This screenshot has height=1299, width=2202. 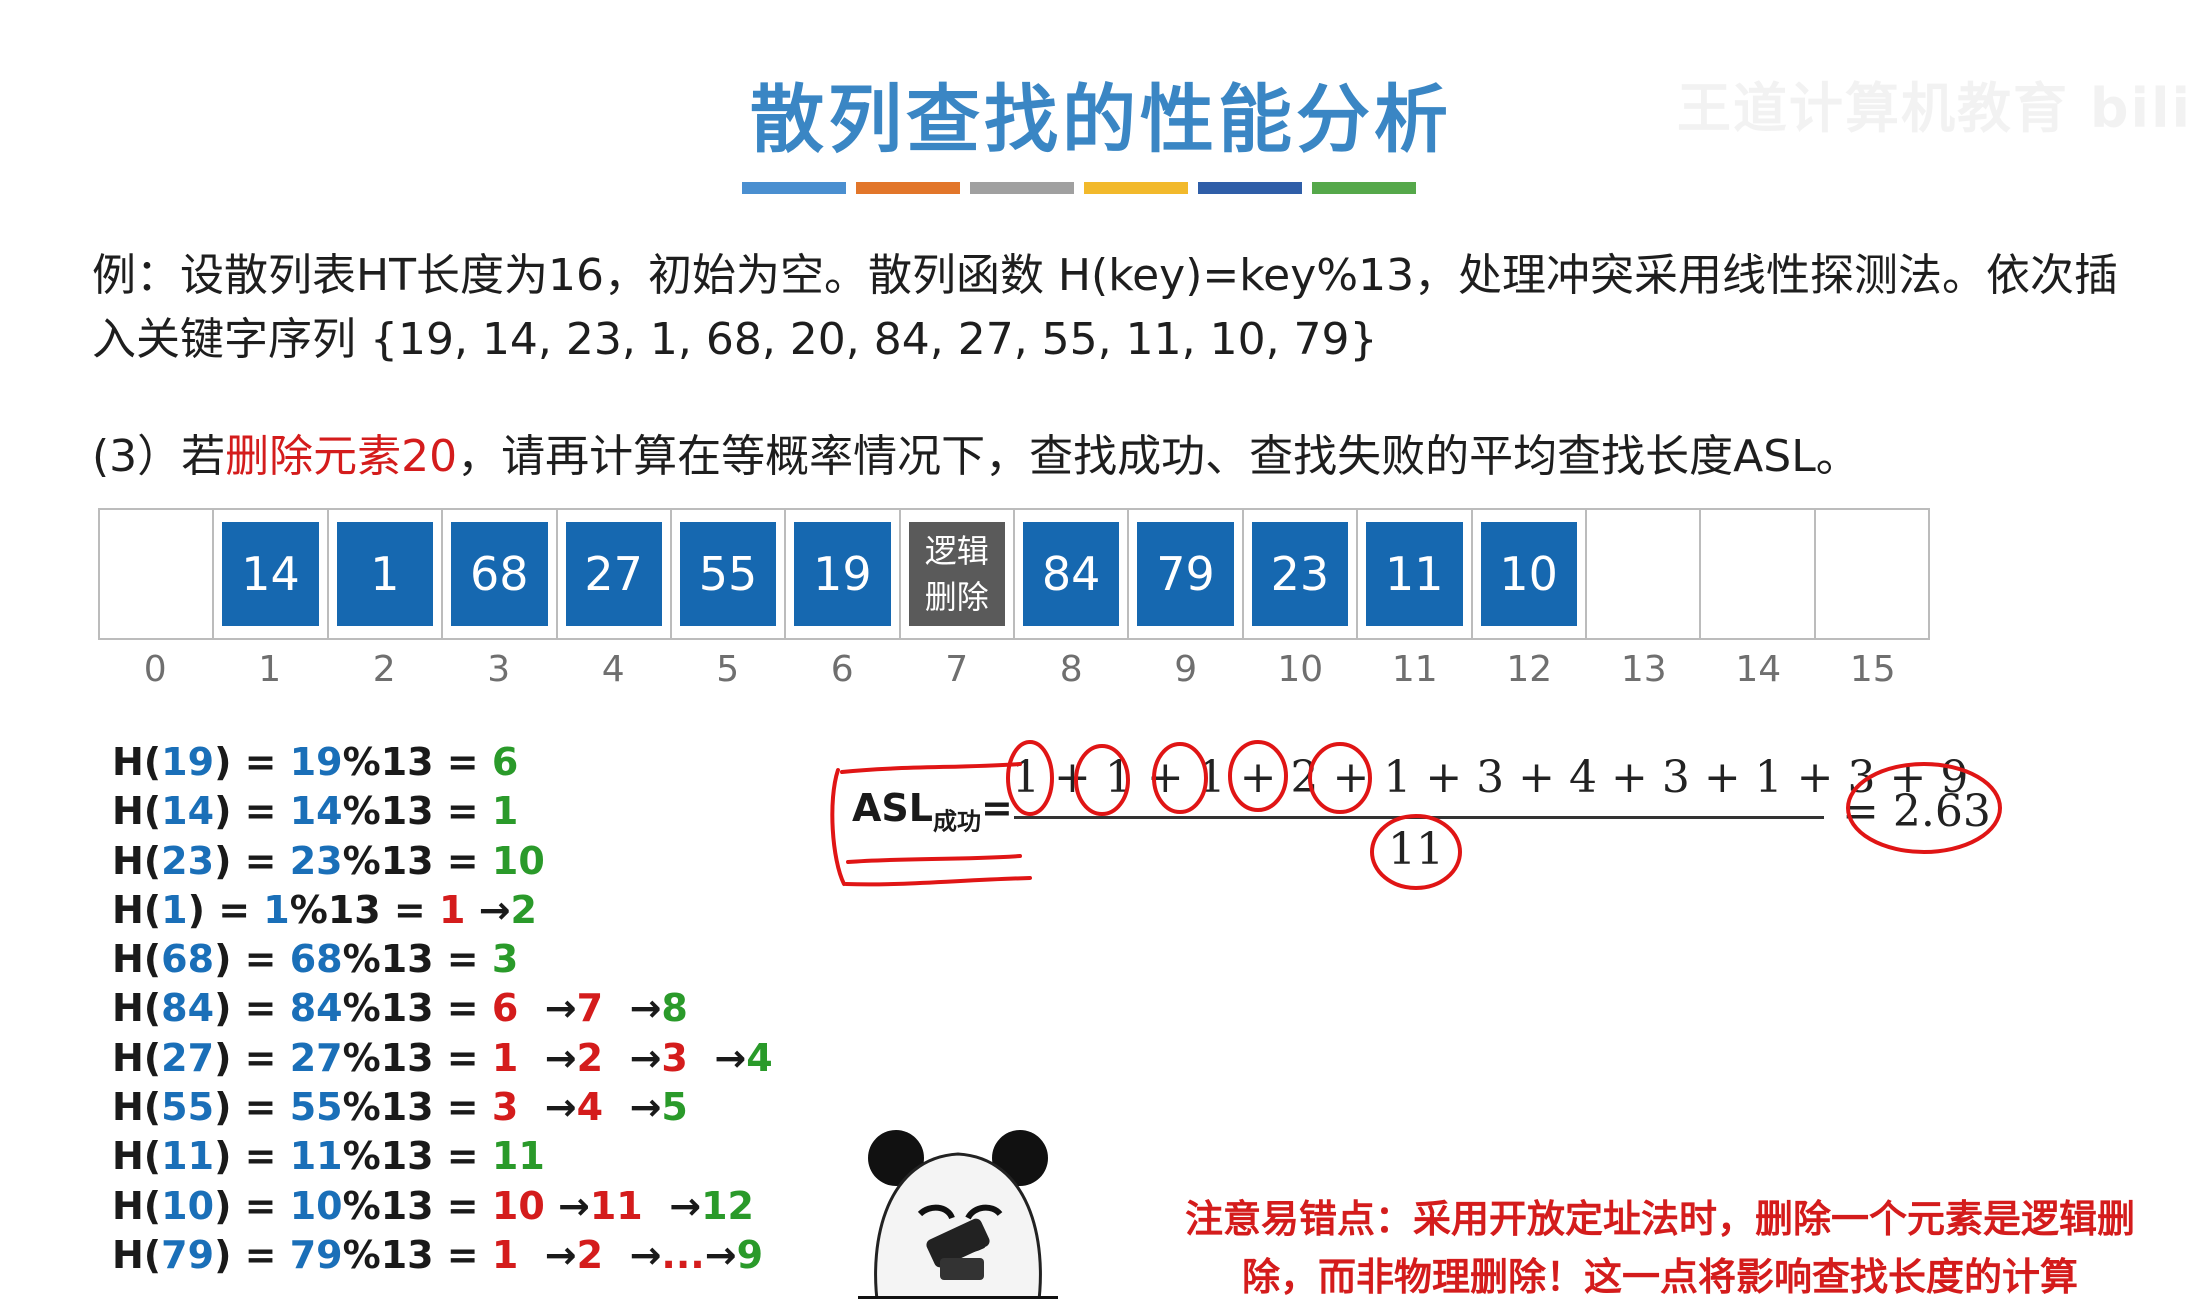 I want to click on hash-value: 10, so click(x=1528, y=574).